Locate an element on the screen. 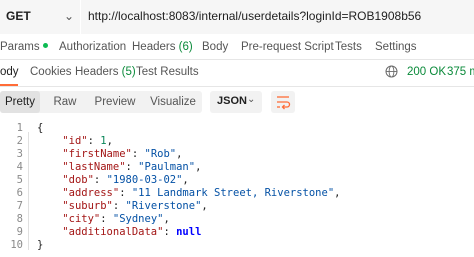  view-visualize-button: Visualize is located at coordinates (173, 102).